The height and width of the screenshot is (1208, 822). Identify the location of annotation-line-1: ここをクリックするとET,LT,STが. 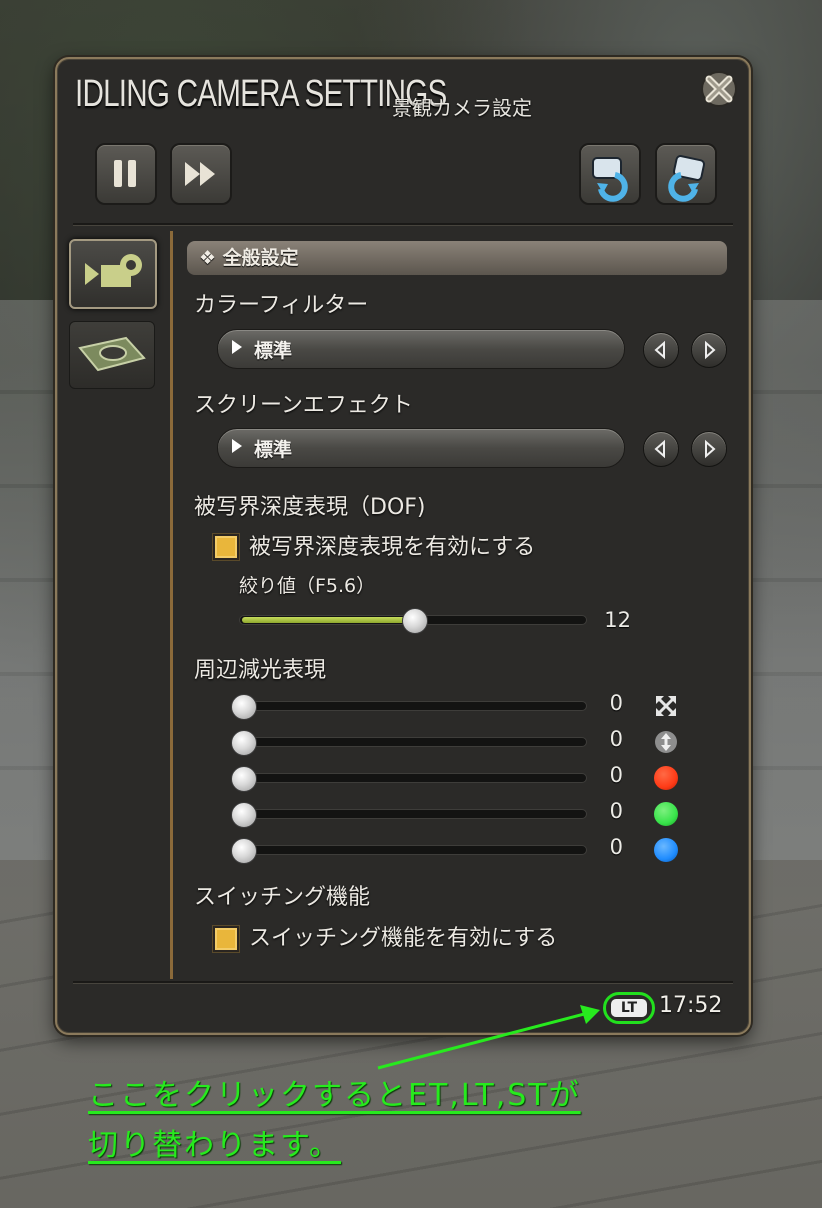
(334, 1095).